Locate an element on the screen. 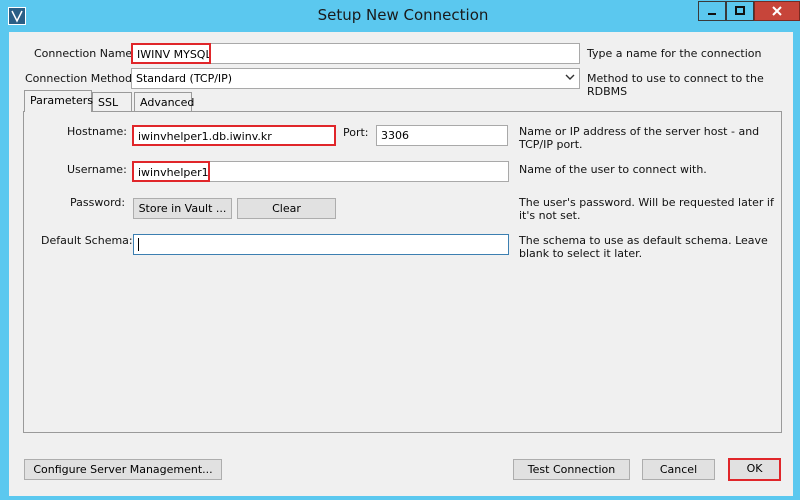 This screenshot has height=500, width=800. clear-password-button: Clear is located at coordinates (286, 208).